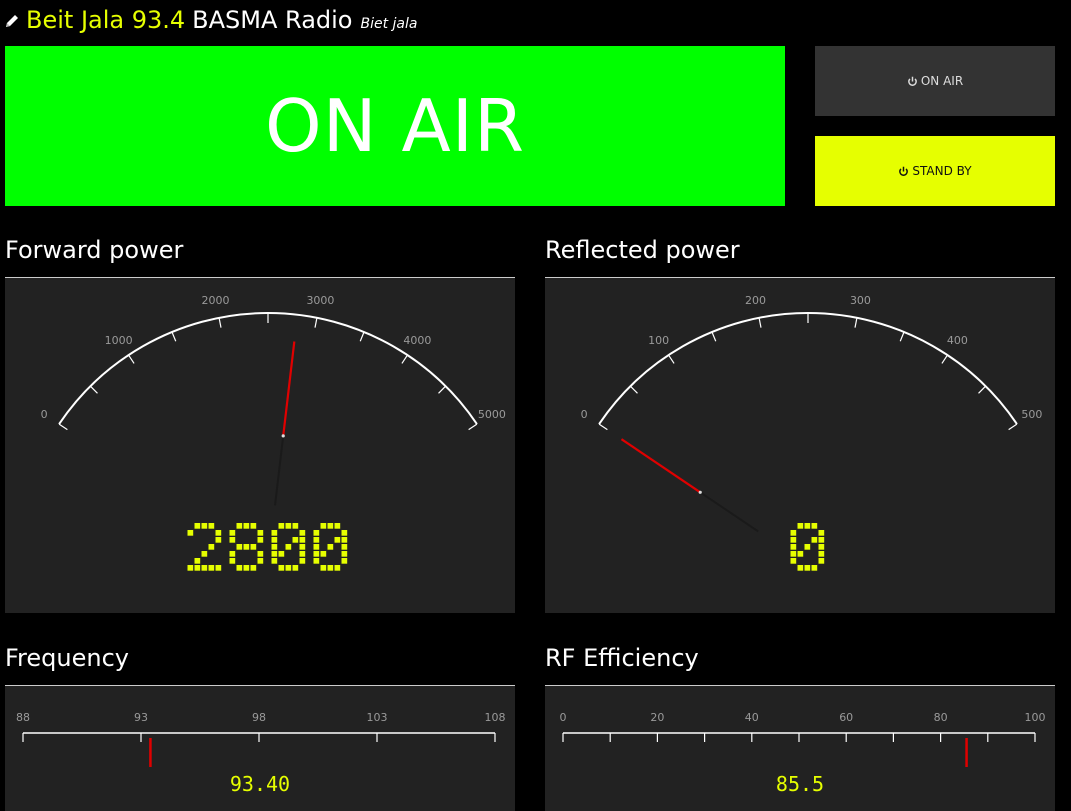 This screenshot has height=811, width=1071. Describe the element at coordinates (957, 340) in the screenshot. I see `reflected-gauge-label: 400` at that location.